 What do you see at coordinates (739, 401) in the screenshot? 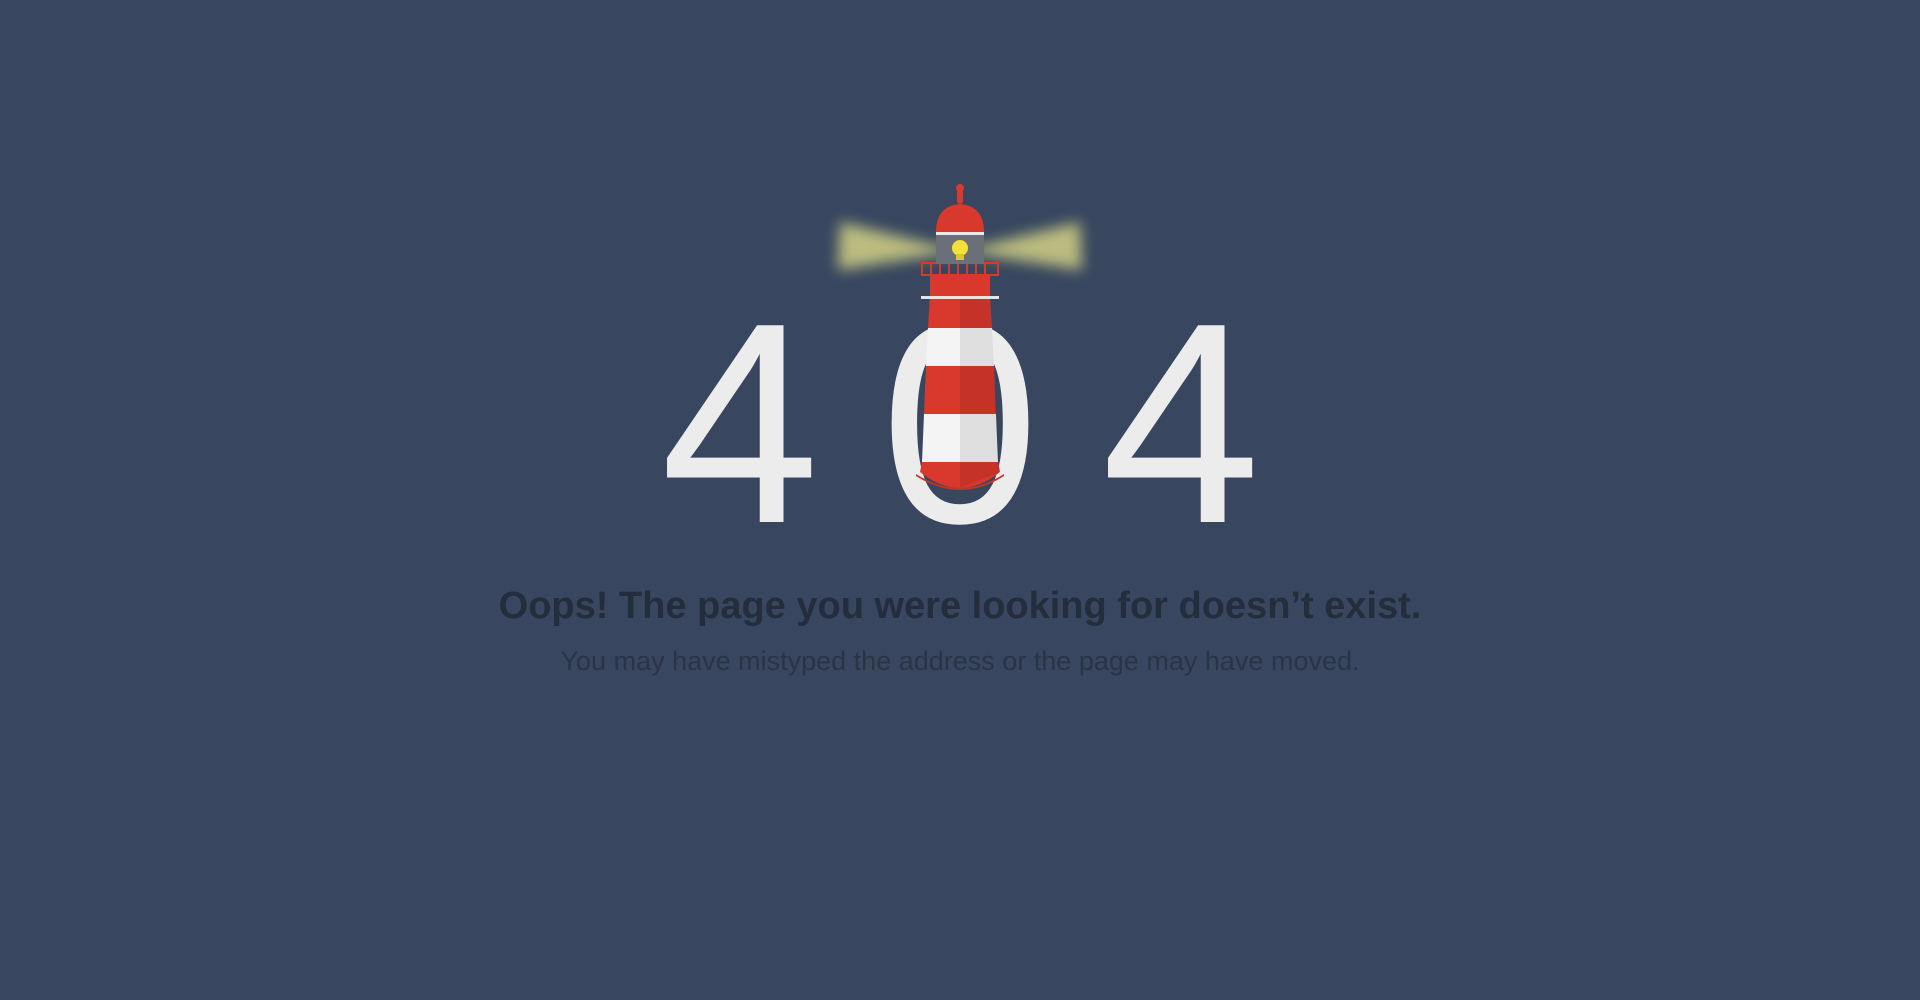
I see `digit-left: 4` at bounding box center [739, 401].